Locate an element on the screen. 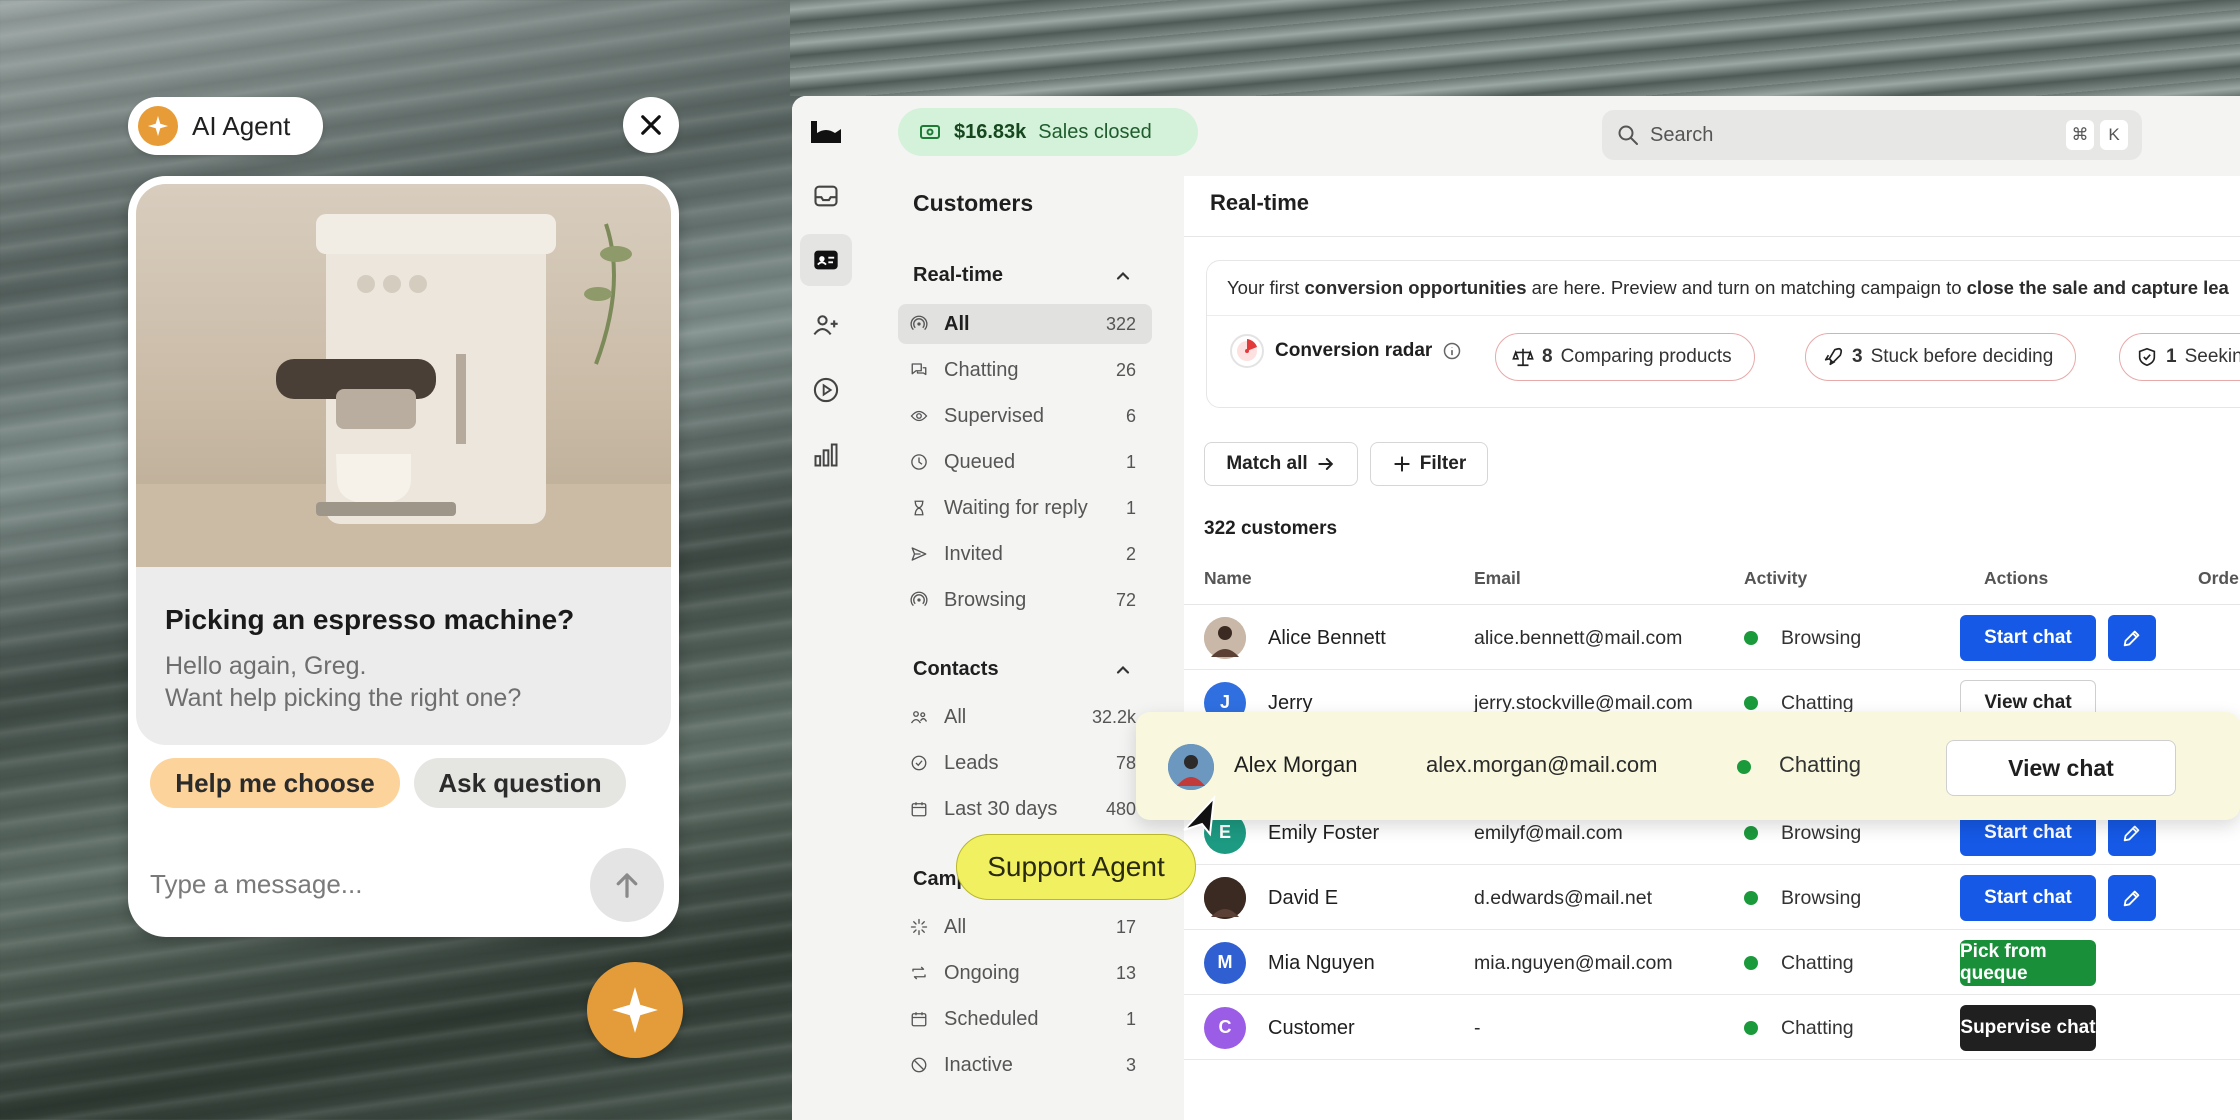 Image resolution: width=2240 pixels, height=1120 pixels. nav-item-count: 32.2k is located at coordinates (1113, 716).